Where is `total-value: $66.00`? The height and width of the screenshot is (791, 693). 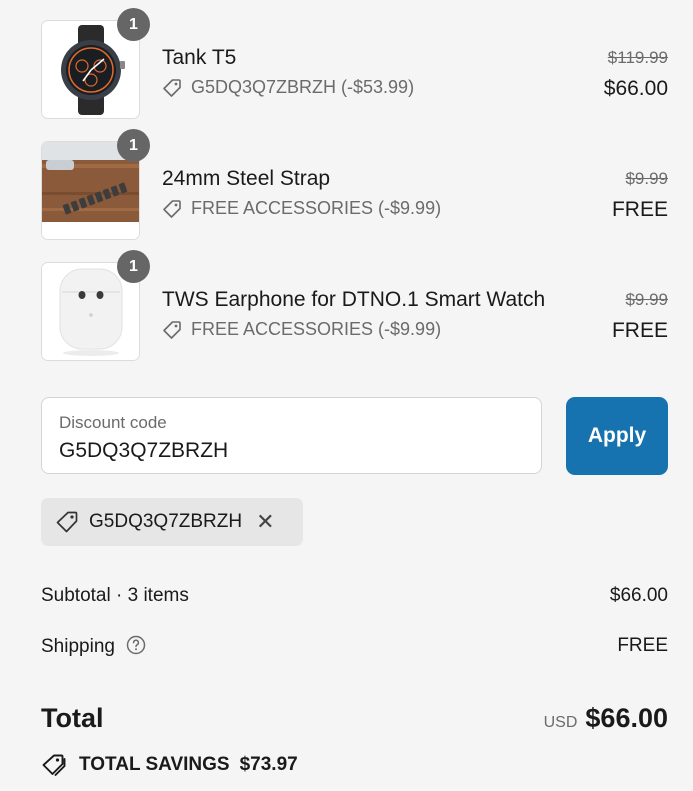 total-value: $66.00 is located at coordinates (626, 718).